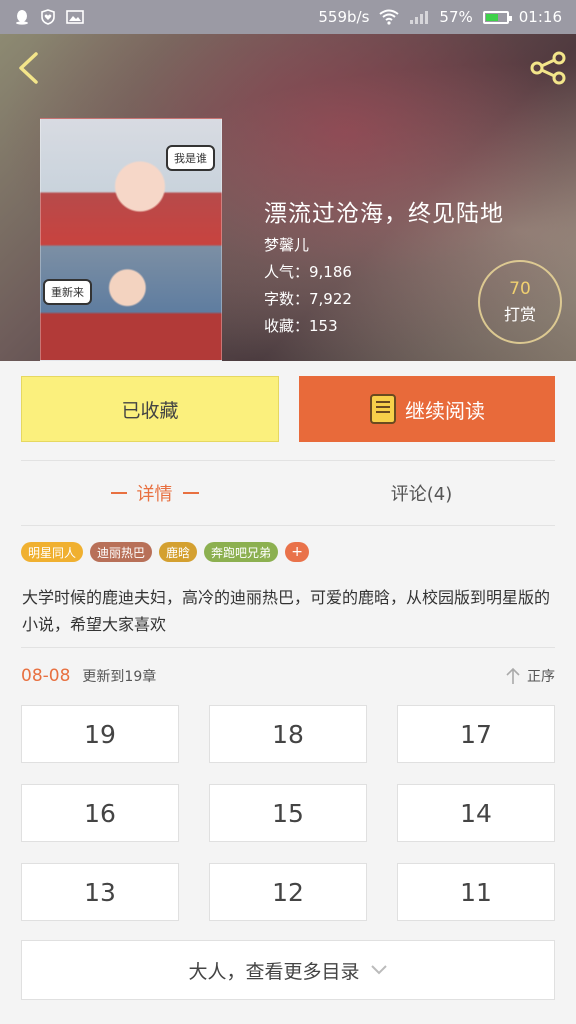 The width and height of the screenshot is (576, 1024). What do you see at coordinates (520, 302) in the screenshot?
I see `reward-button: 70 打赏` at bounding box center [520, 302].